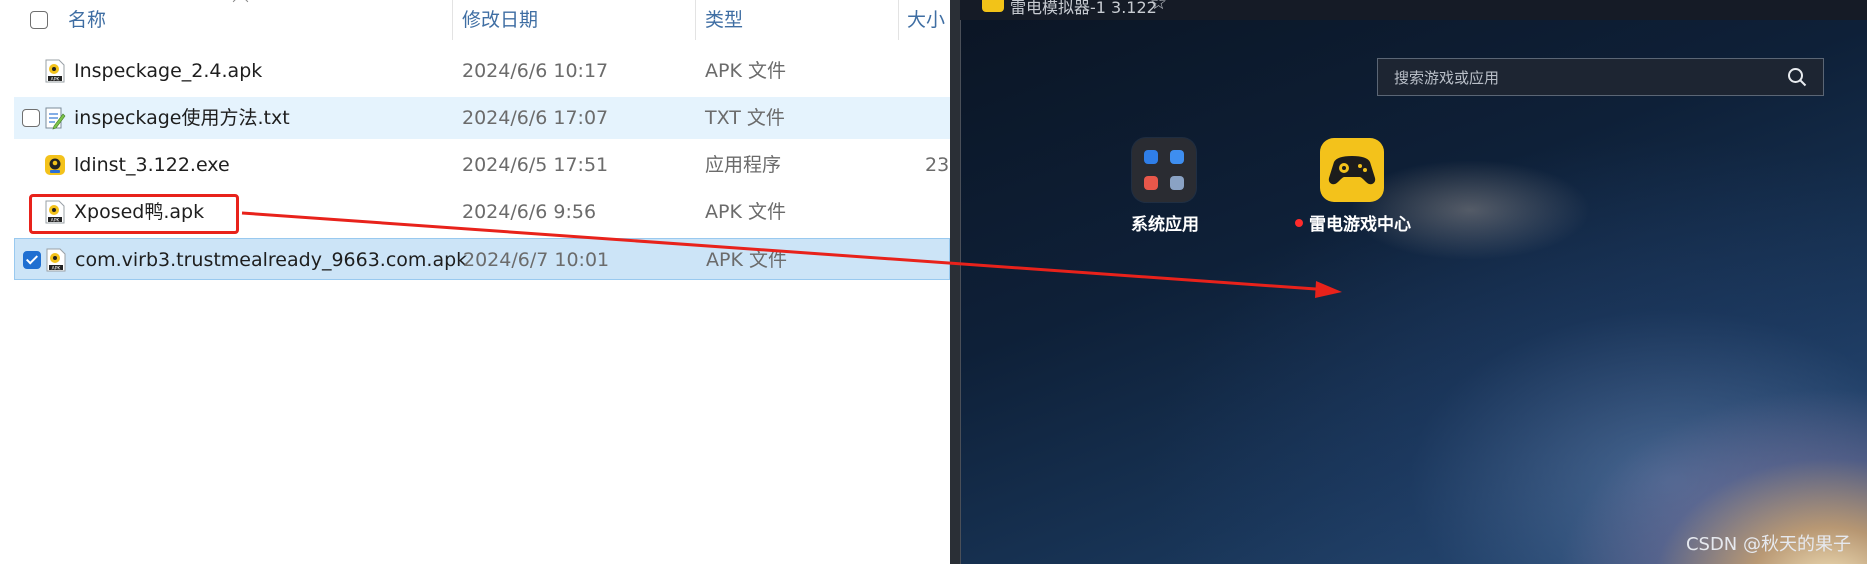  Describe the element at coordinates (536, 260) in the screenshot. I see `file-date: 2024/6/7 10:01` at that location.